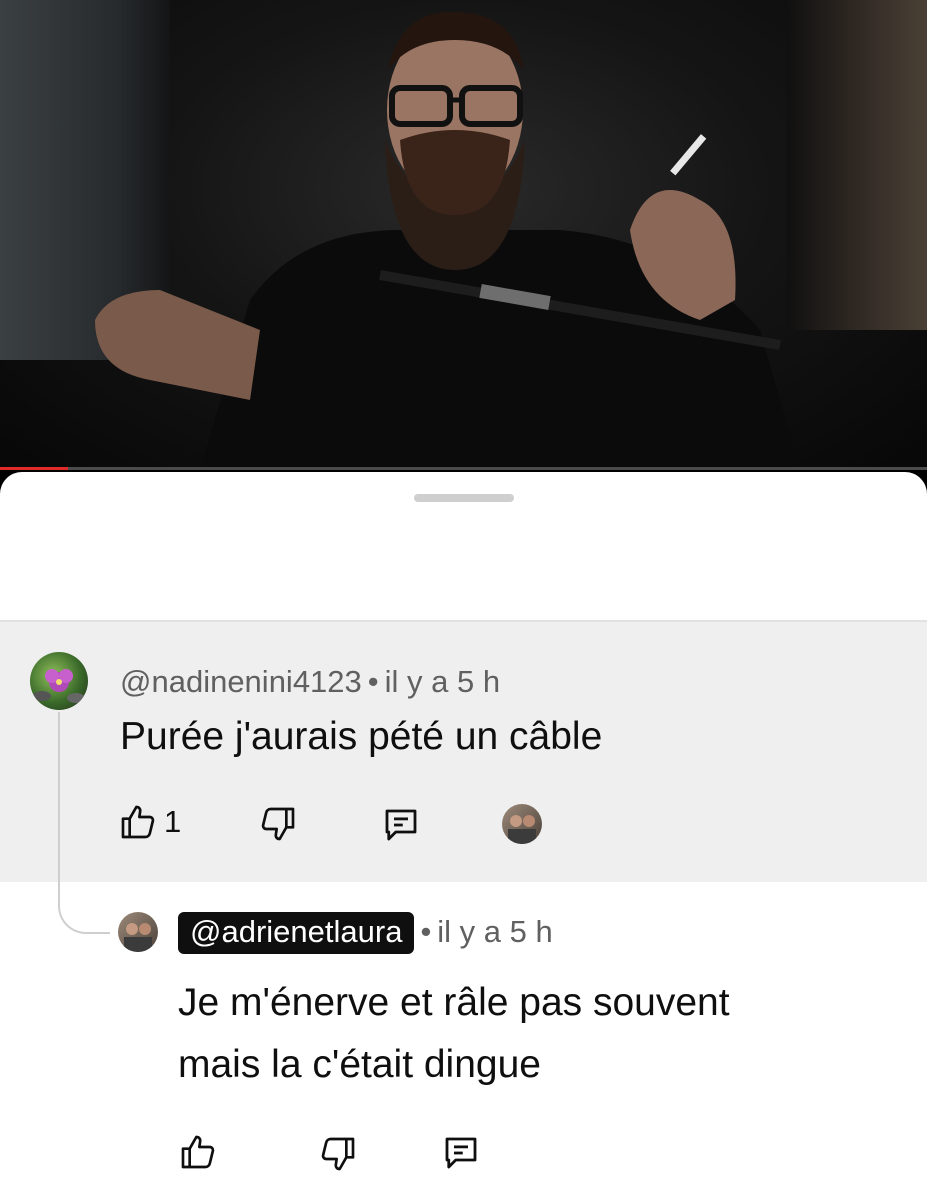 The width and height of the screenshot is (927, 1200). Describe the element at coordinates (442, 681) in the screenshot. I see `comment-time: il y a 5 h` at that location.